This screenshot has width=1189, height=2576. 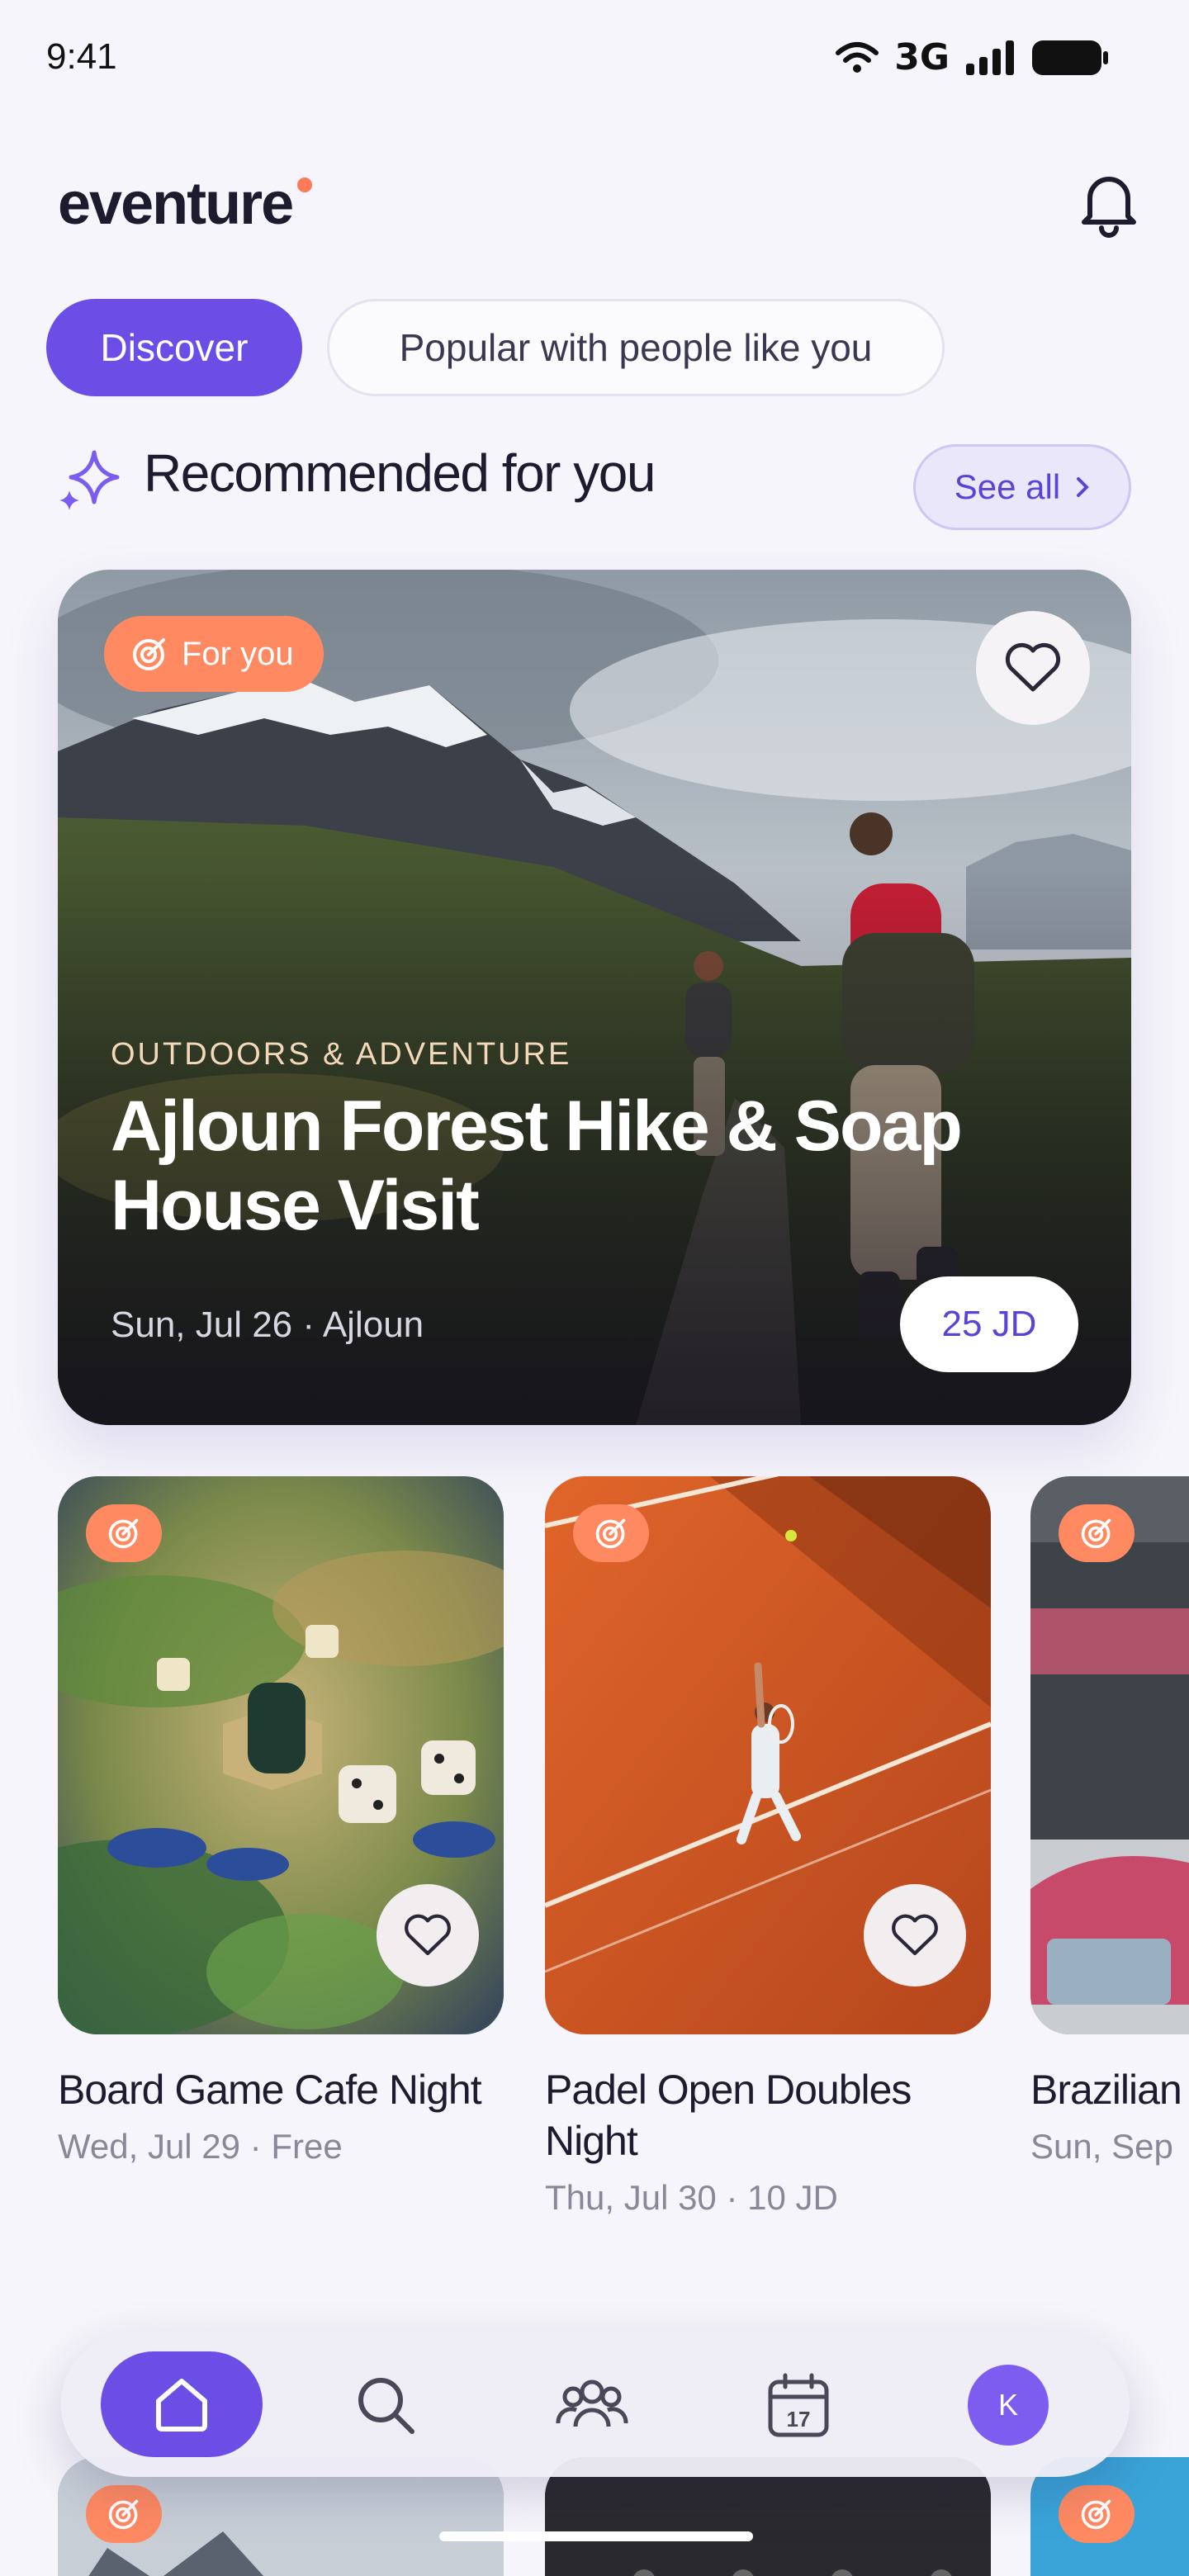 What do you see at coordinates (537, 1166) in the screenshot?
I see `event-title: Ajloun Forest Hike & Soap House Visit` at bounding box center [537, 1166].